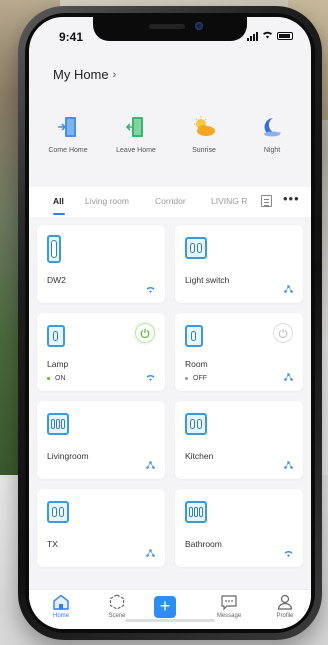  I want to click on tab-living-room: Living room, so click(107, 201).